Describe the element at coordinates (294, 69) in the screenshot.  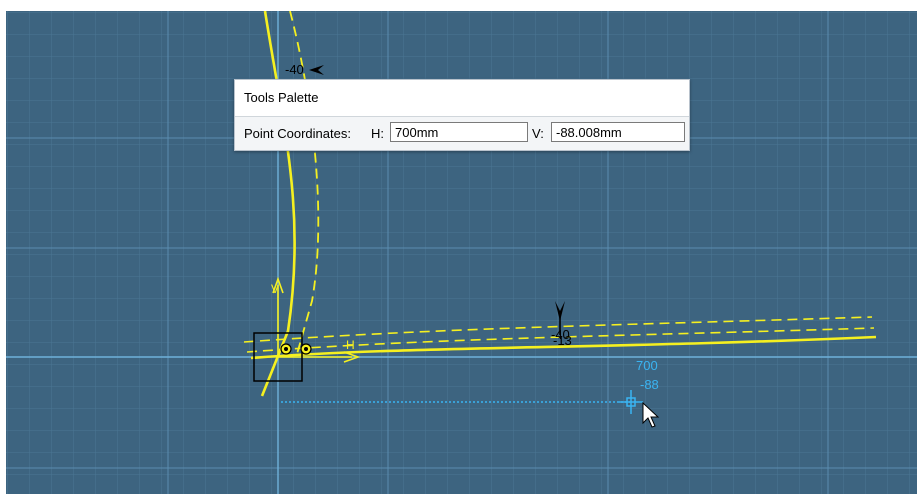
I see `dimension-text-top: -40` at that location.